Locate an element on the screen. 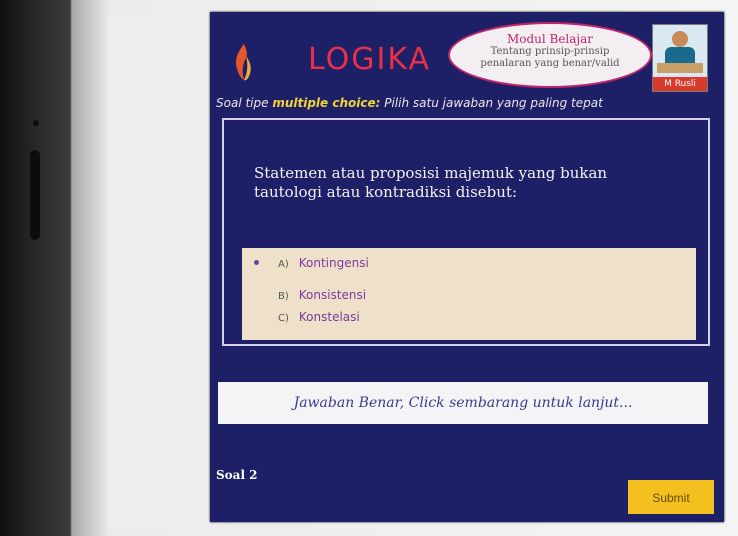  camera-dot is located at coordinates (36, 123).